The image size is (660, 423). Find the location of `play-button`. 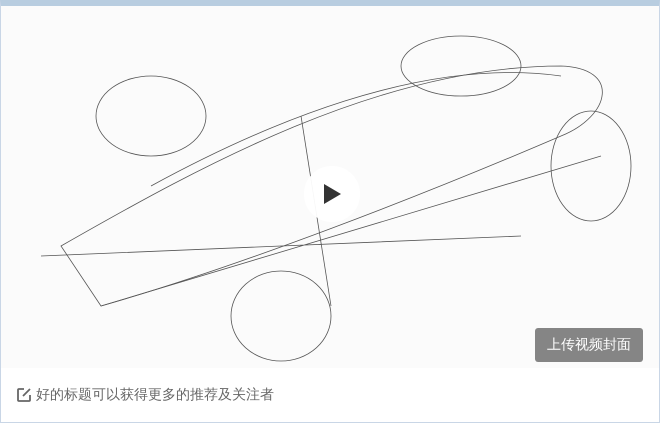

play-button is located at coordinates (332, 194).